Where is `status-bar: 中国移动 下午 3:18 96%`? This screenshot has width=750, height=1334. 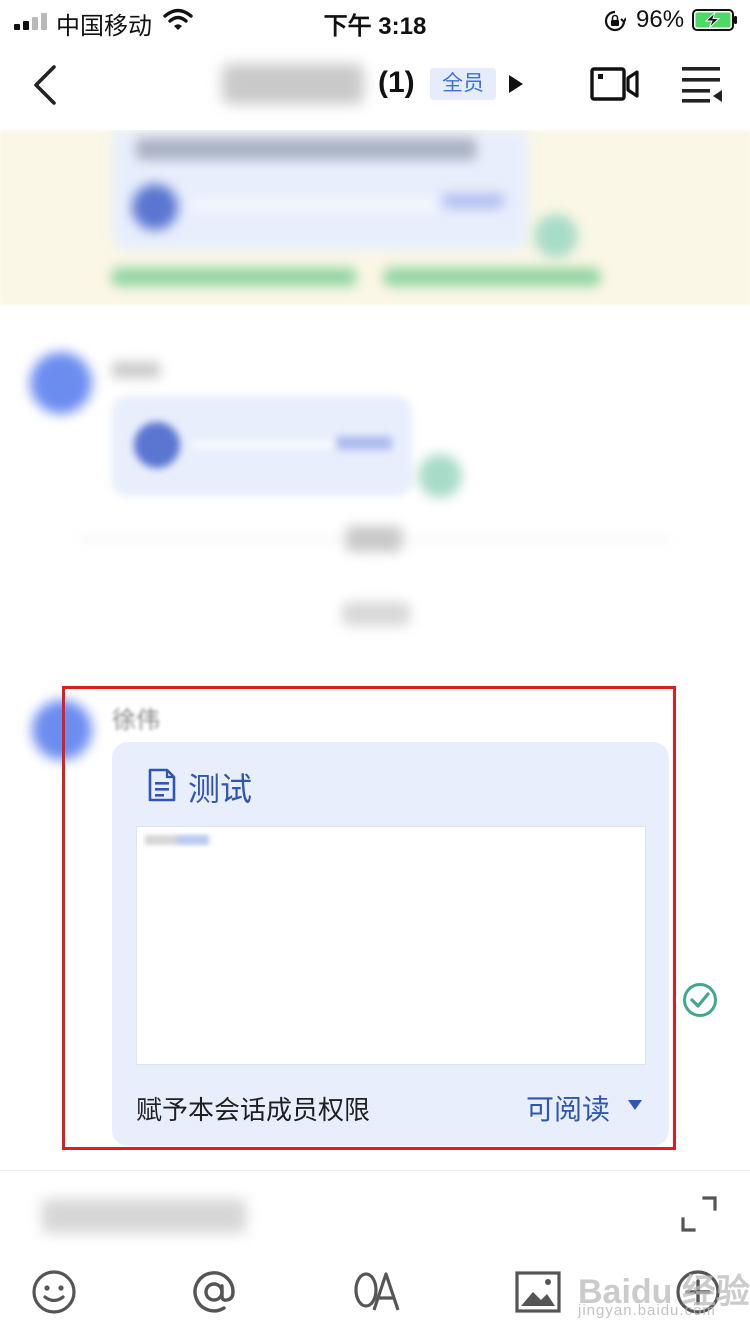 status-bar: 中国移动 下午 3:18 96% is located at coordinates (375, 20).